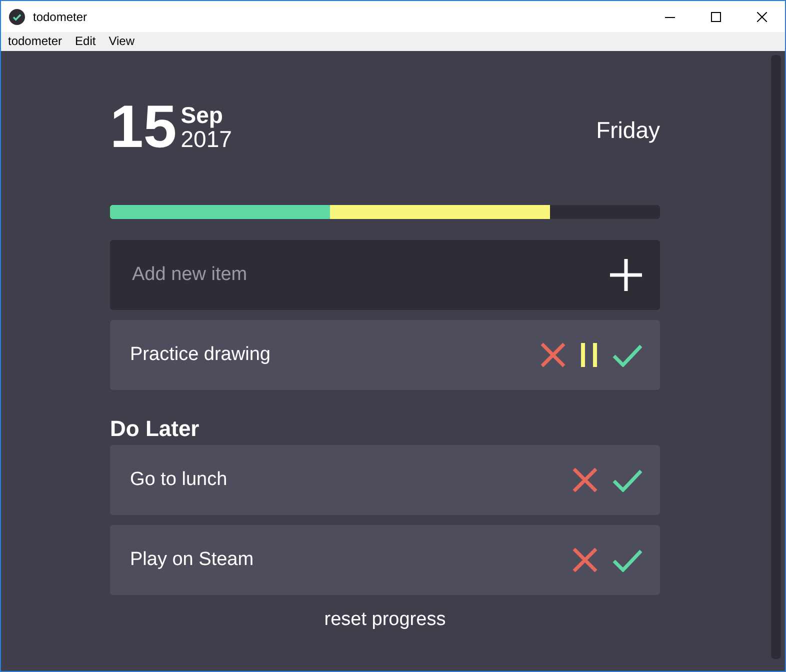 Image resolution: width=786 pixels, height=672 pixels. What do you see at coordinates (192, 560) in the screenshot?
I see `todo-text: Play on Steam` at bounding box center [192, 560].